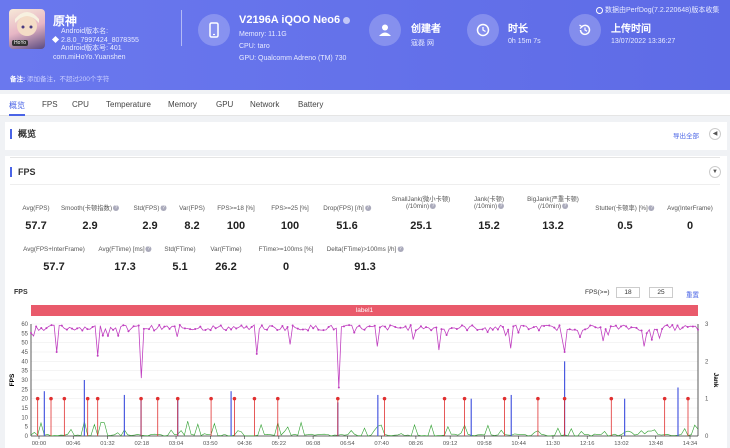 The height and width of the screenshot is (448, 730). Describe the element at coordinates (55, 39) in the screenshot. I see `android-icon` at that location.